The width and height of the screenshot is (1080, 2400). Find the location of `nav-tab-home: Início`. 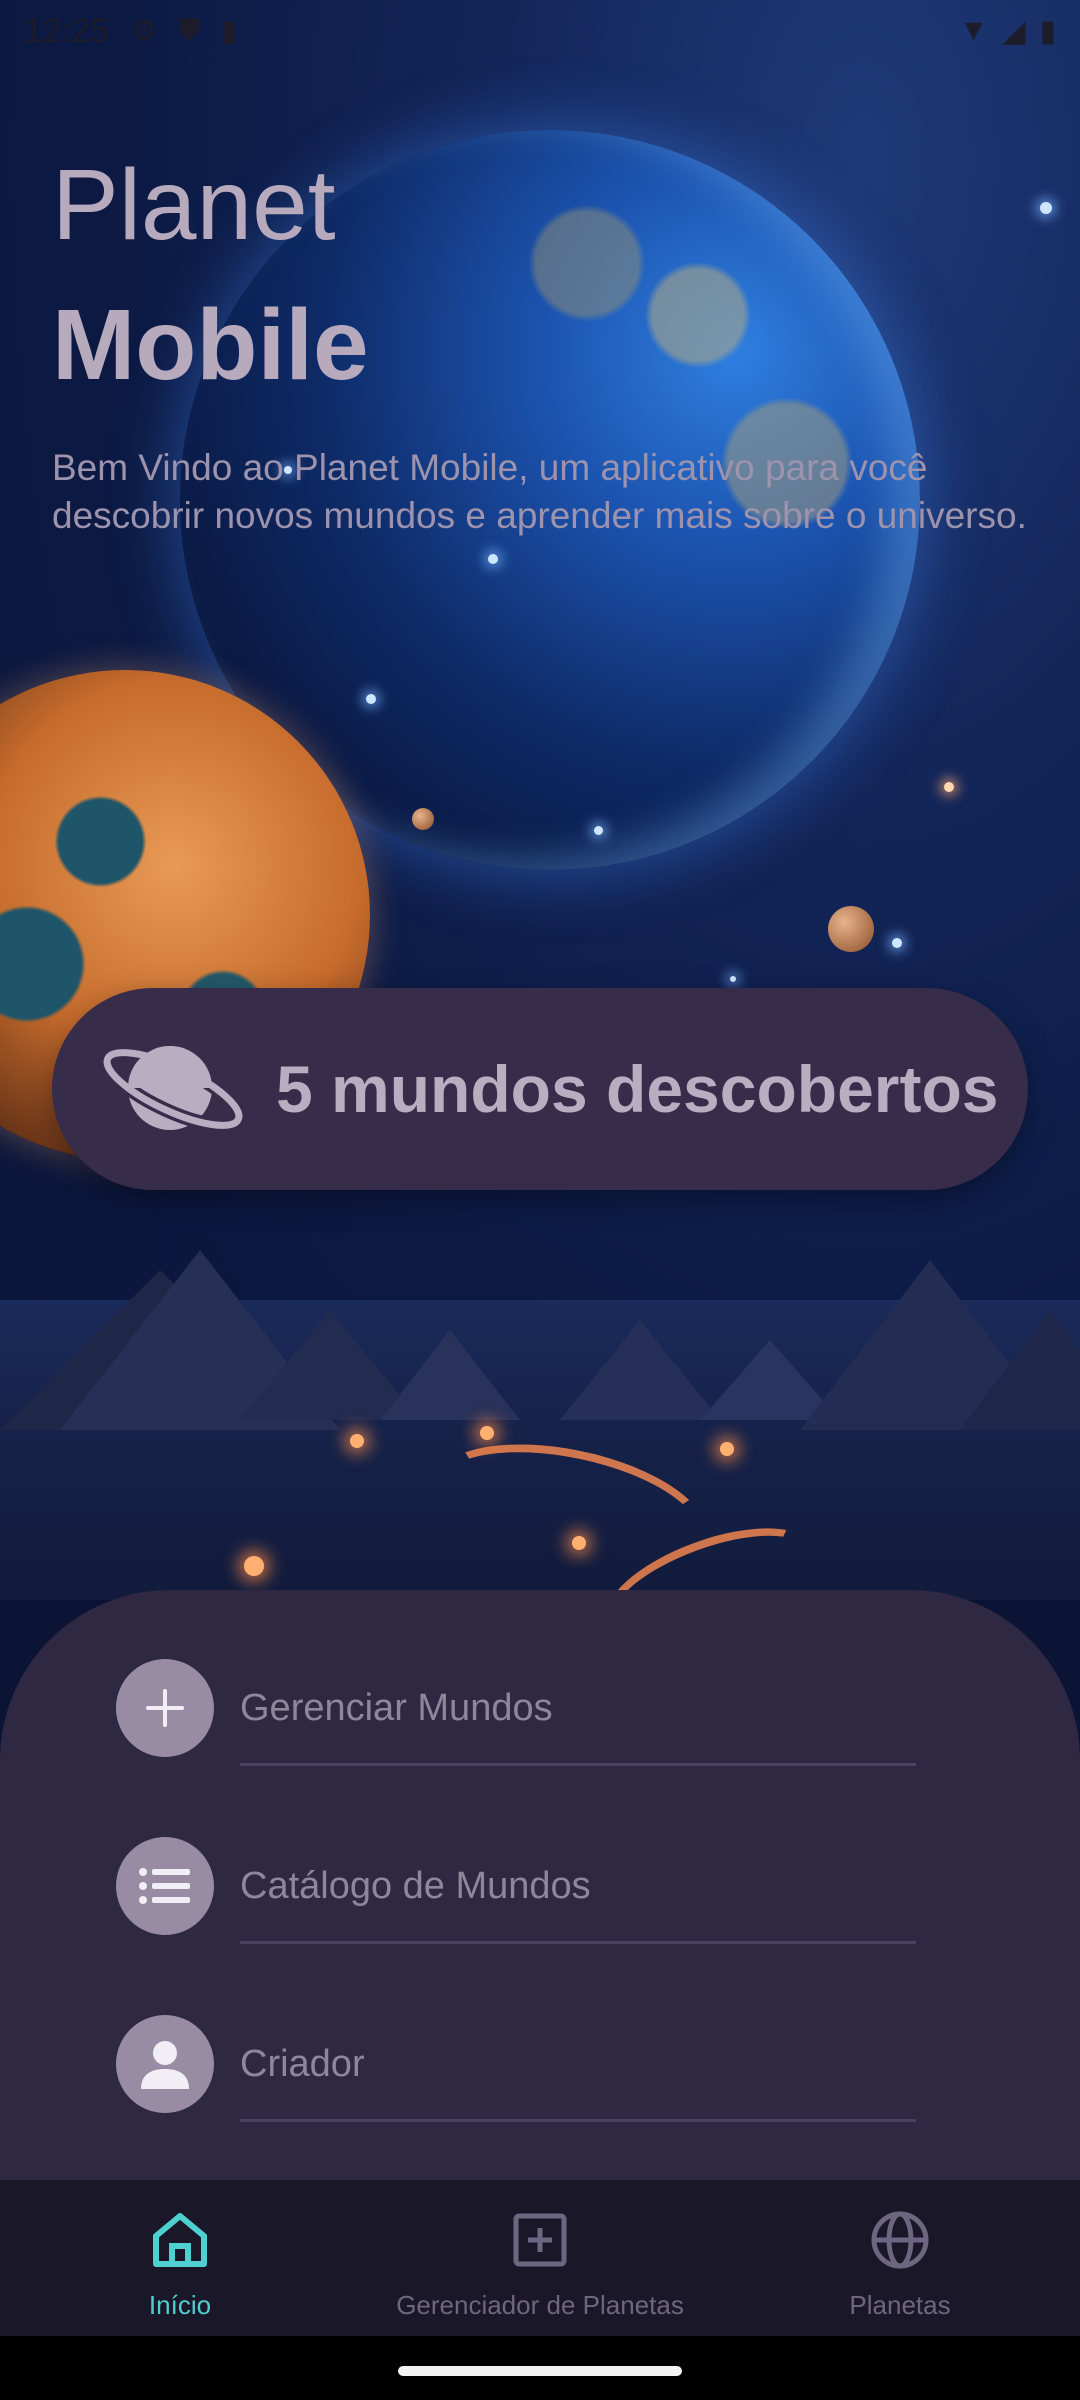

nav-tab-home: Início is located at coordinates (180, 2258).